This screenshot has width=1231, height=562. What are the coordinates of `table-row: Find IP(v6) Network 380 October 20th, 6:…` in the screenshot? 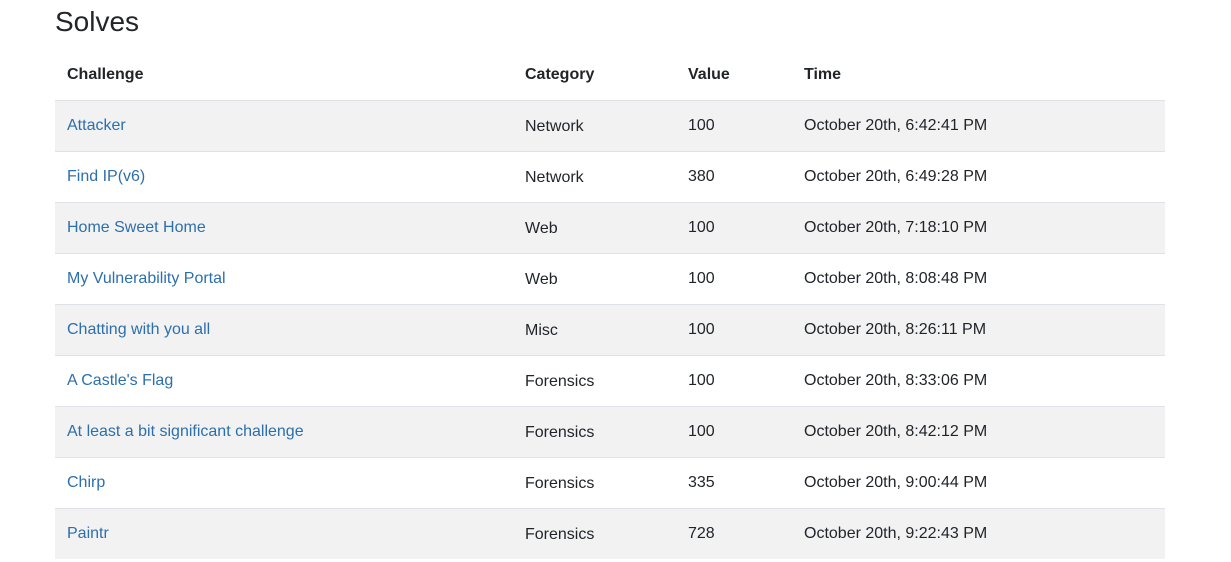 It's located at (610, 177).